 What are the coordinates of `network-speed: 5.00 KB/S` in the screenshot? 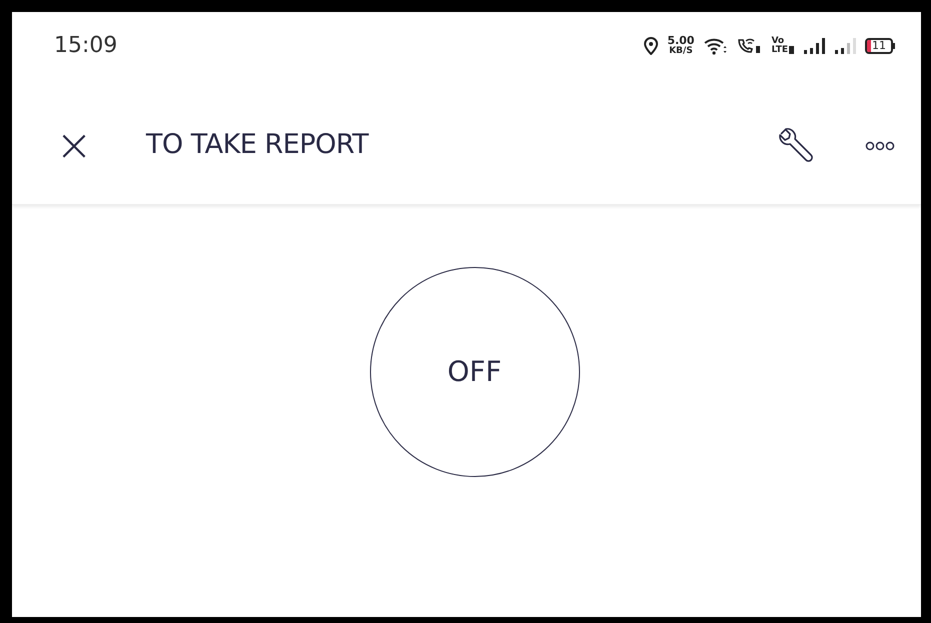 It's located at (680, 46).